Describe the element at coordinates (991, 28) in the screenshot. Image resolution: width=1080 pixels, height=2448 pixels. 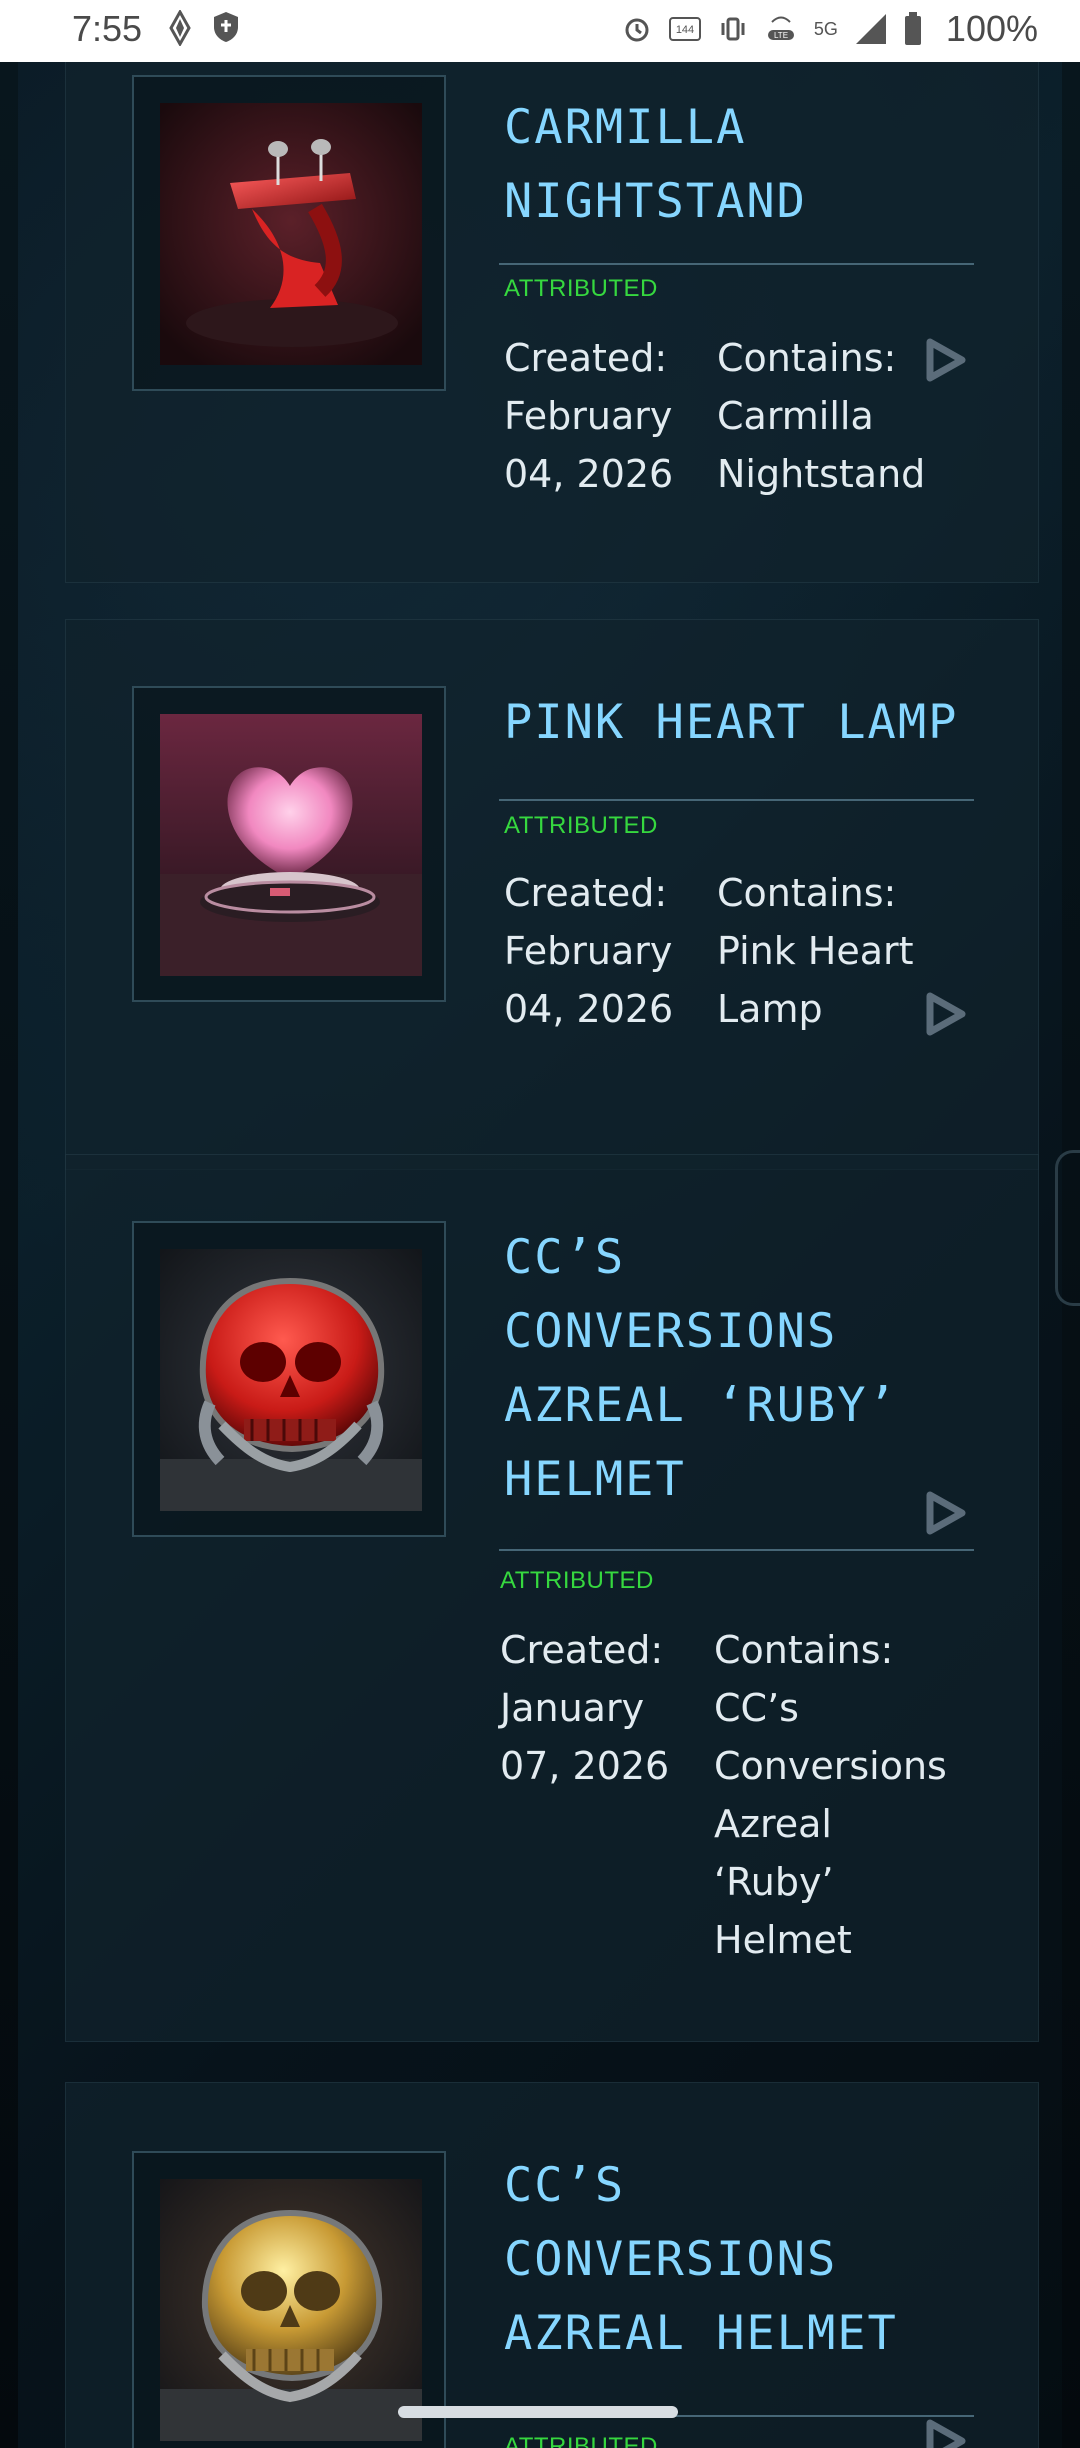
I see `battery-percentage: 100%` at that location.